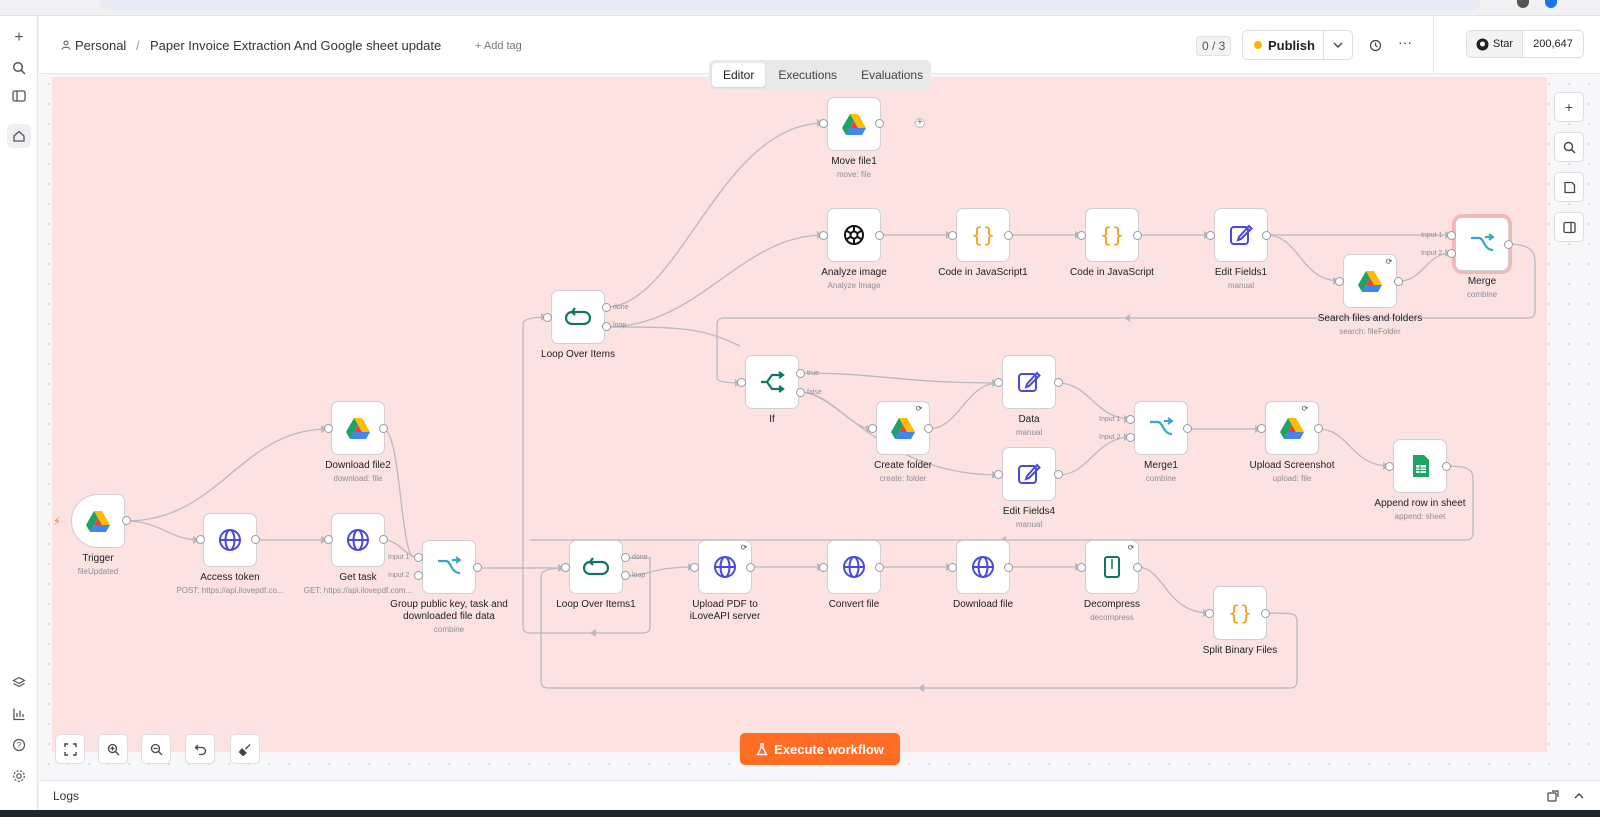 This screenshot has height=817, width=1600. I want to click on history-icon, so click(1375, 45).